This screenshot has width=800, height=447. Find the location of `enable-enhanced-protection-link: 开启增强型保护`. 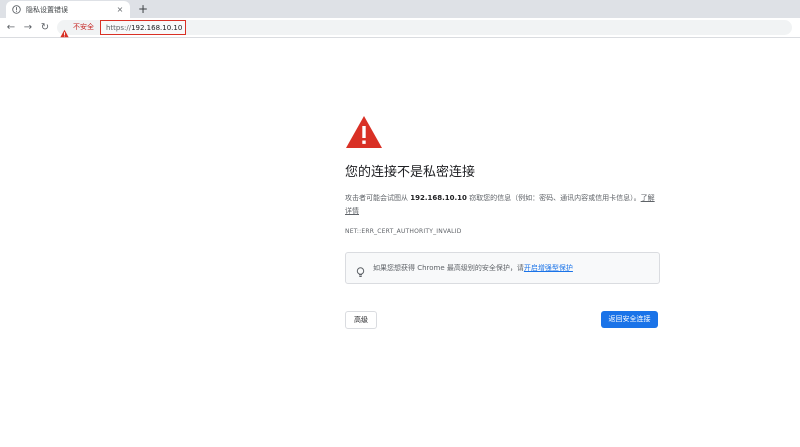

enable-enhanced-protection-link: 开启增强型保护 is located at coordinates (548, 268).